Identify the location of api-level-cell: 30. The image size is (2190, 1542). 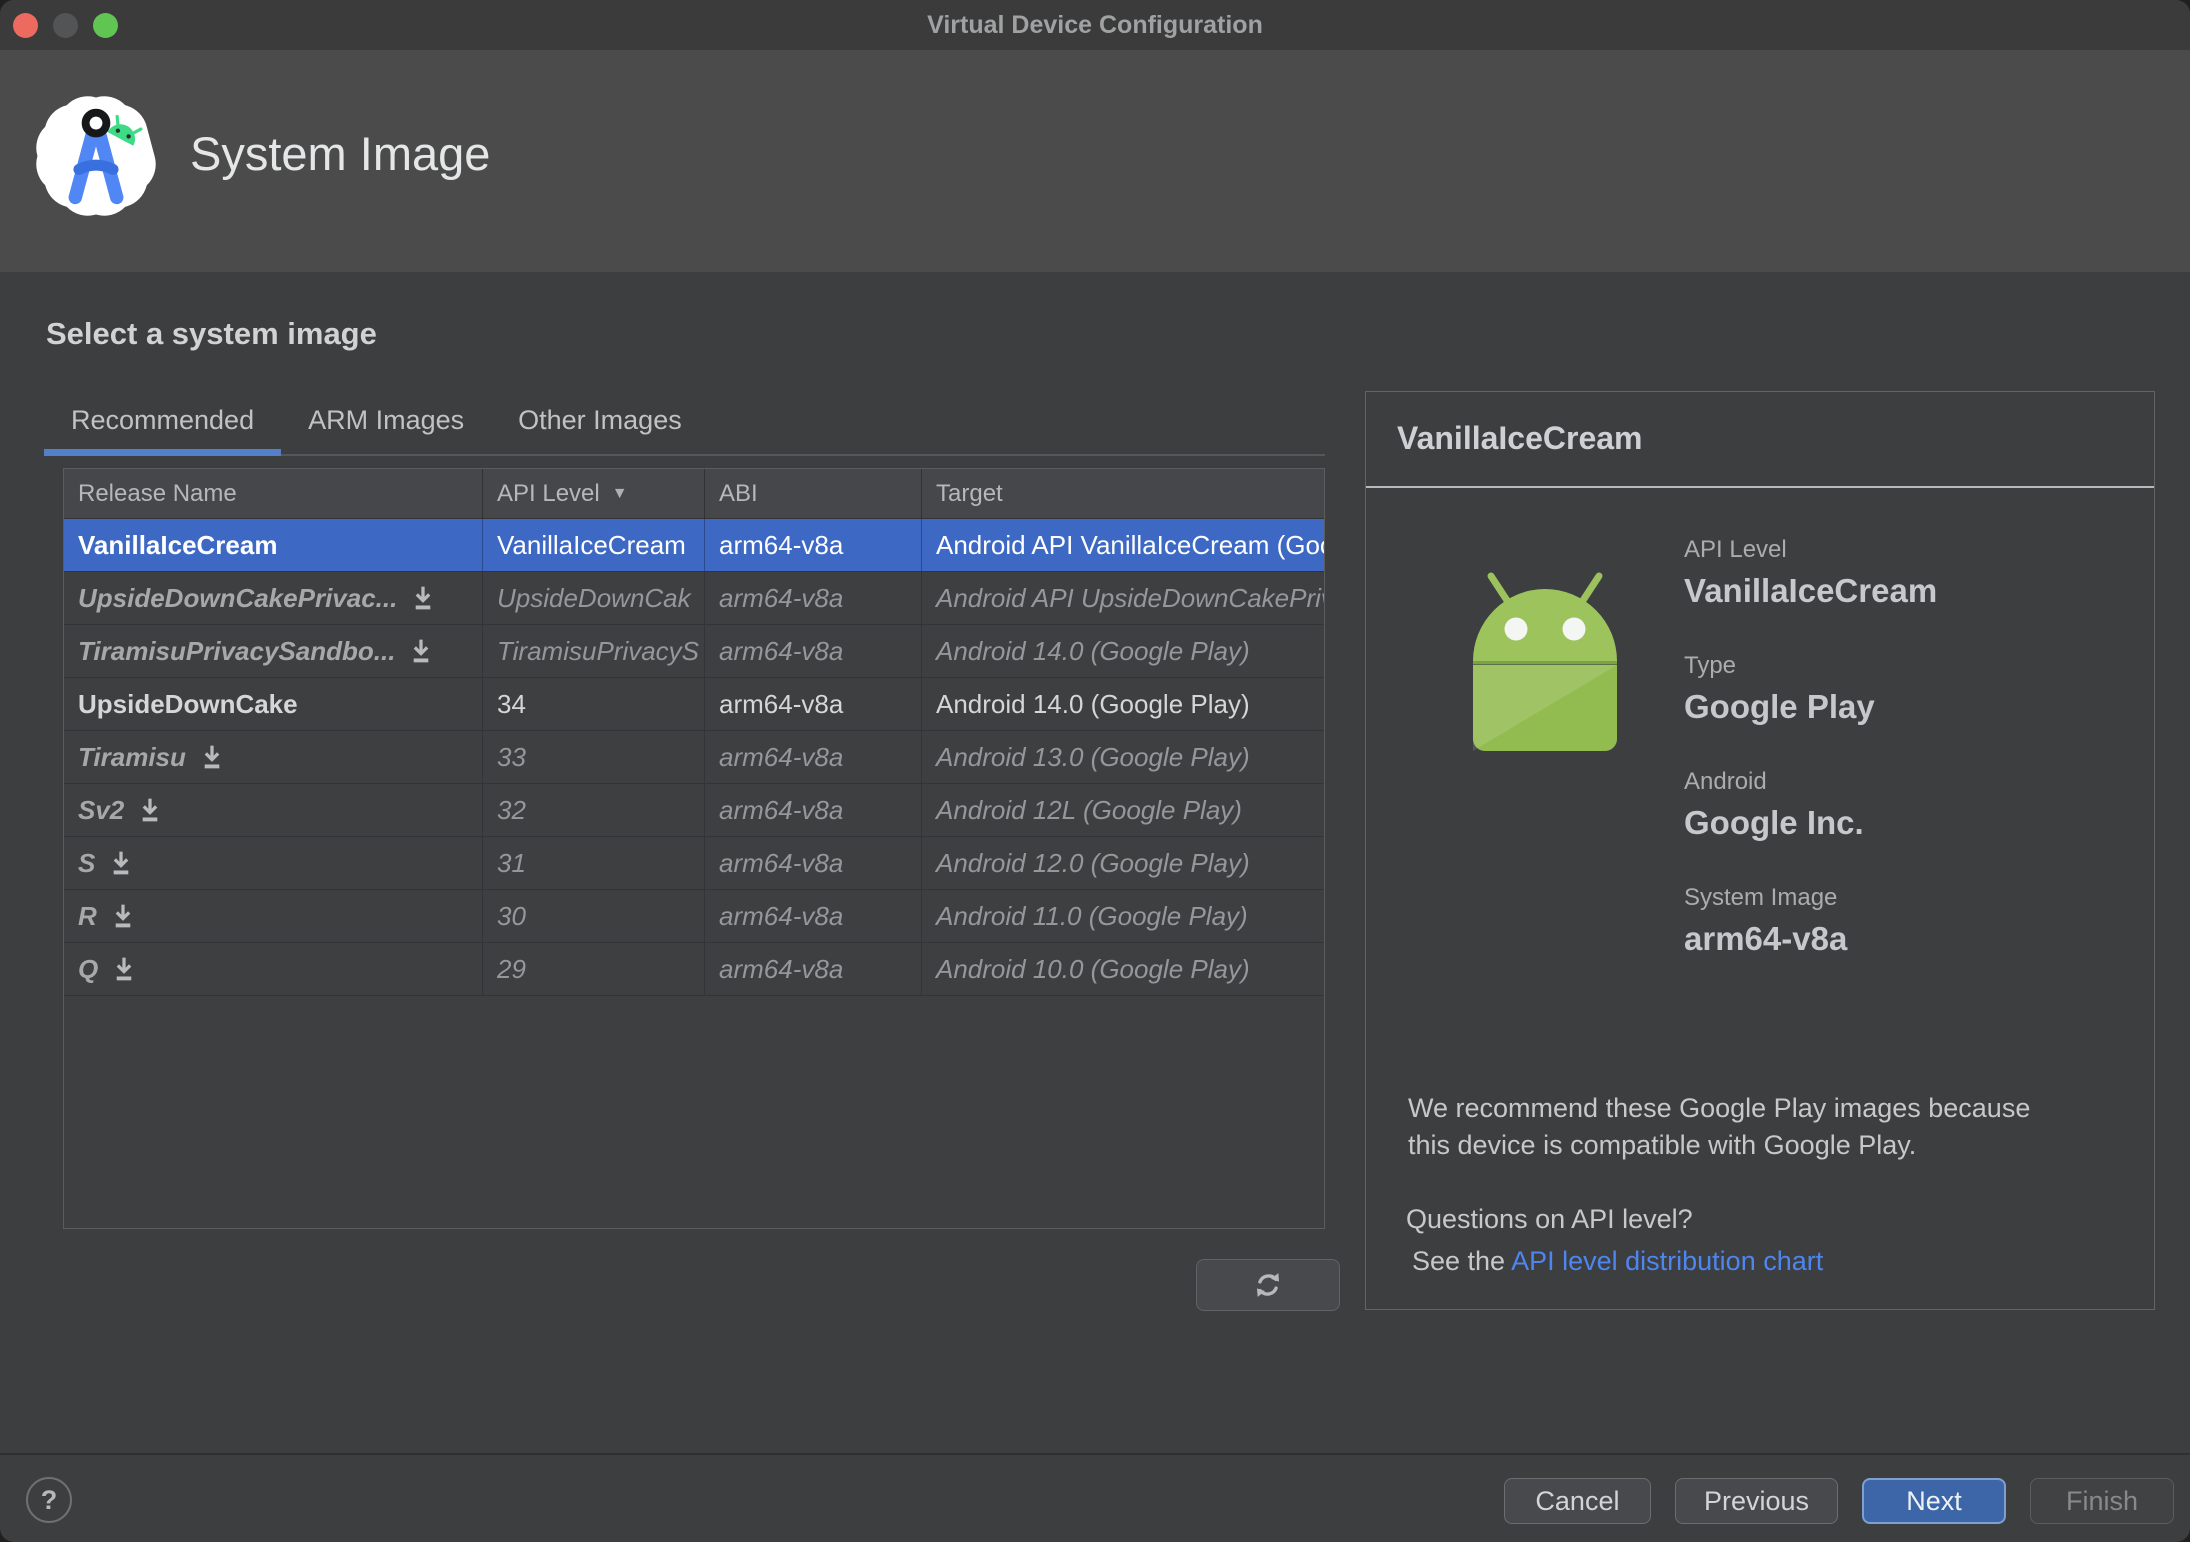
(594, 916).